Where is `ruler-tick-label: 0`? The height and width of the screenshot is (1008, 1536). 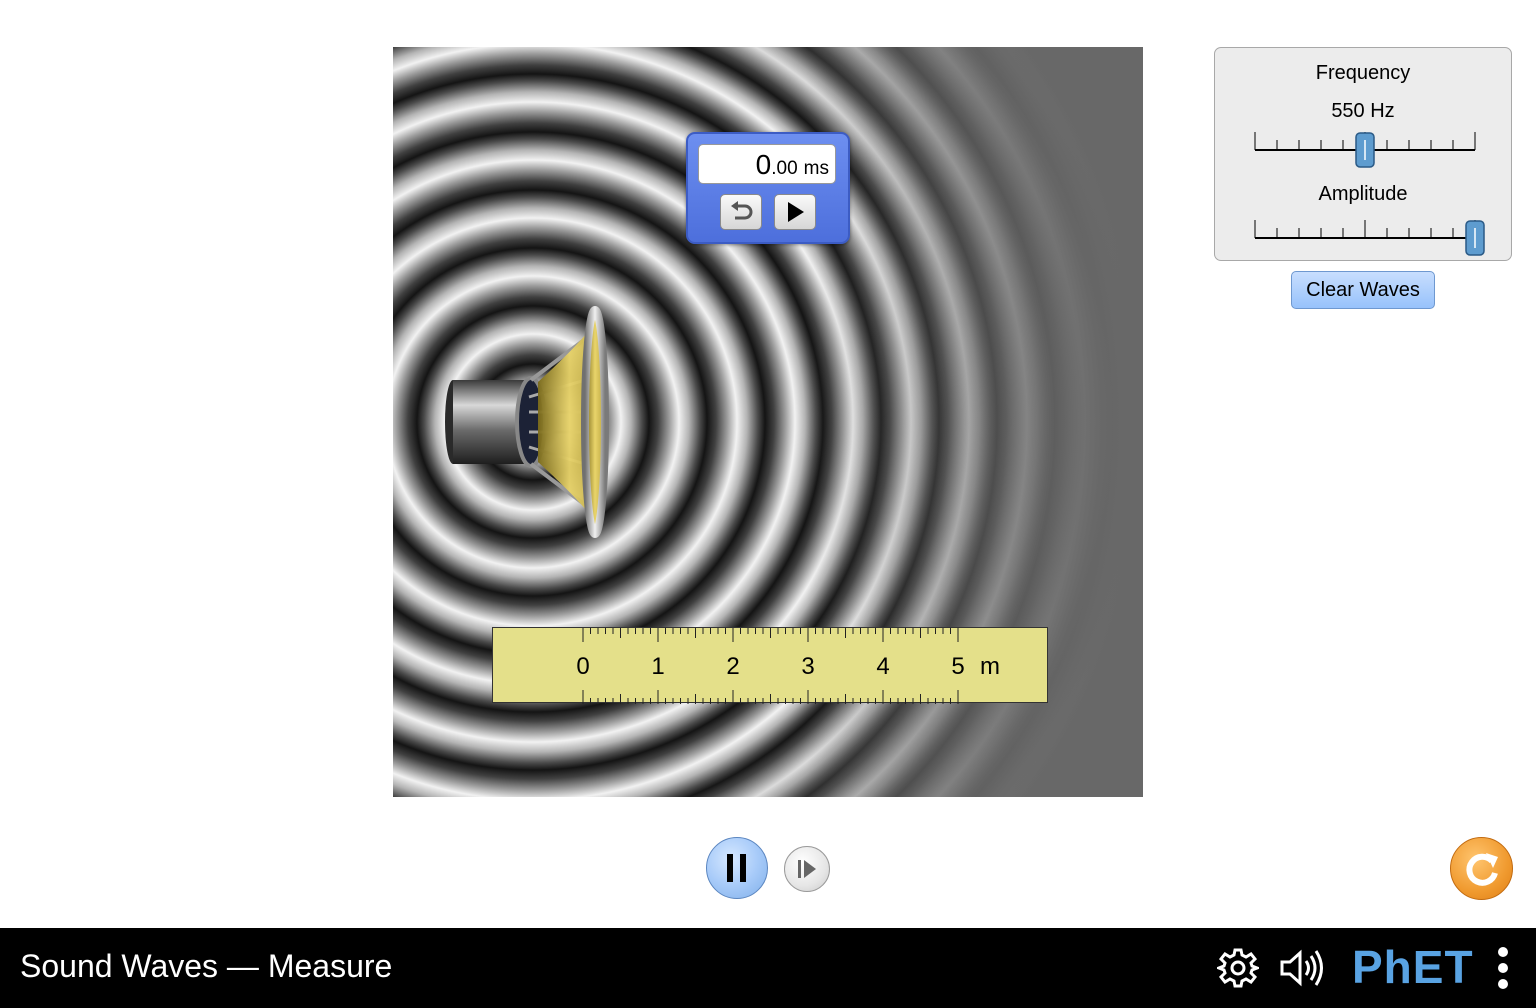
ruler-tick-label: 0 is located at coordinates (582, 666).